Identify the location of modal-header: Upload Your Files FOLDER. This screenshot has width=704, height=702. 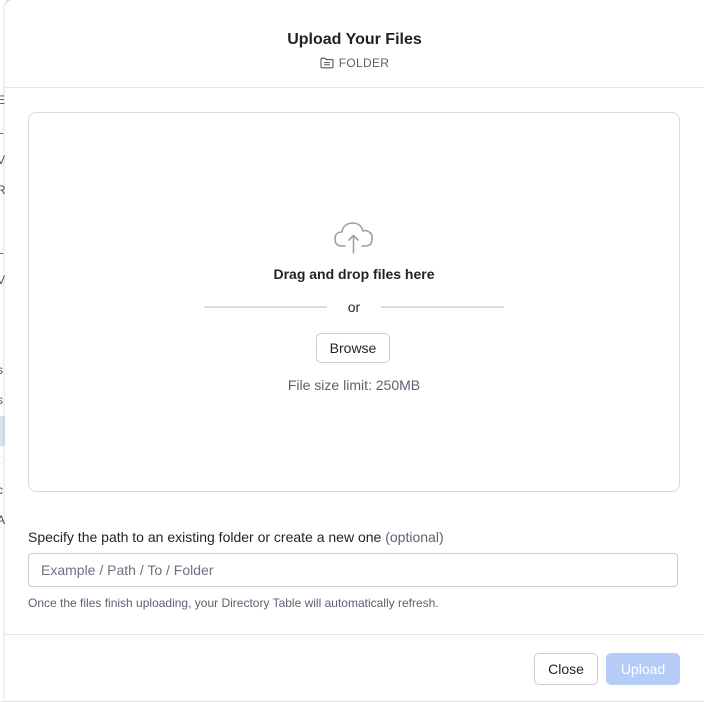
(354, 44).